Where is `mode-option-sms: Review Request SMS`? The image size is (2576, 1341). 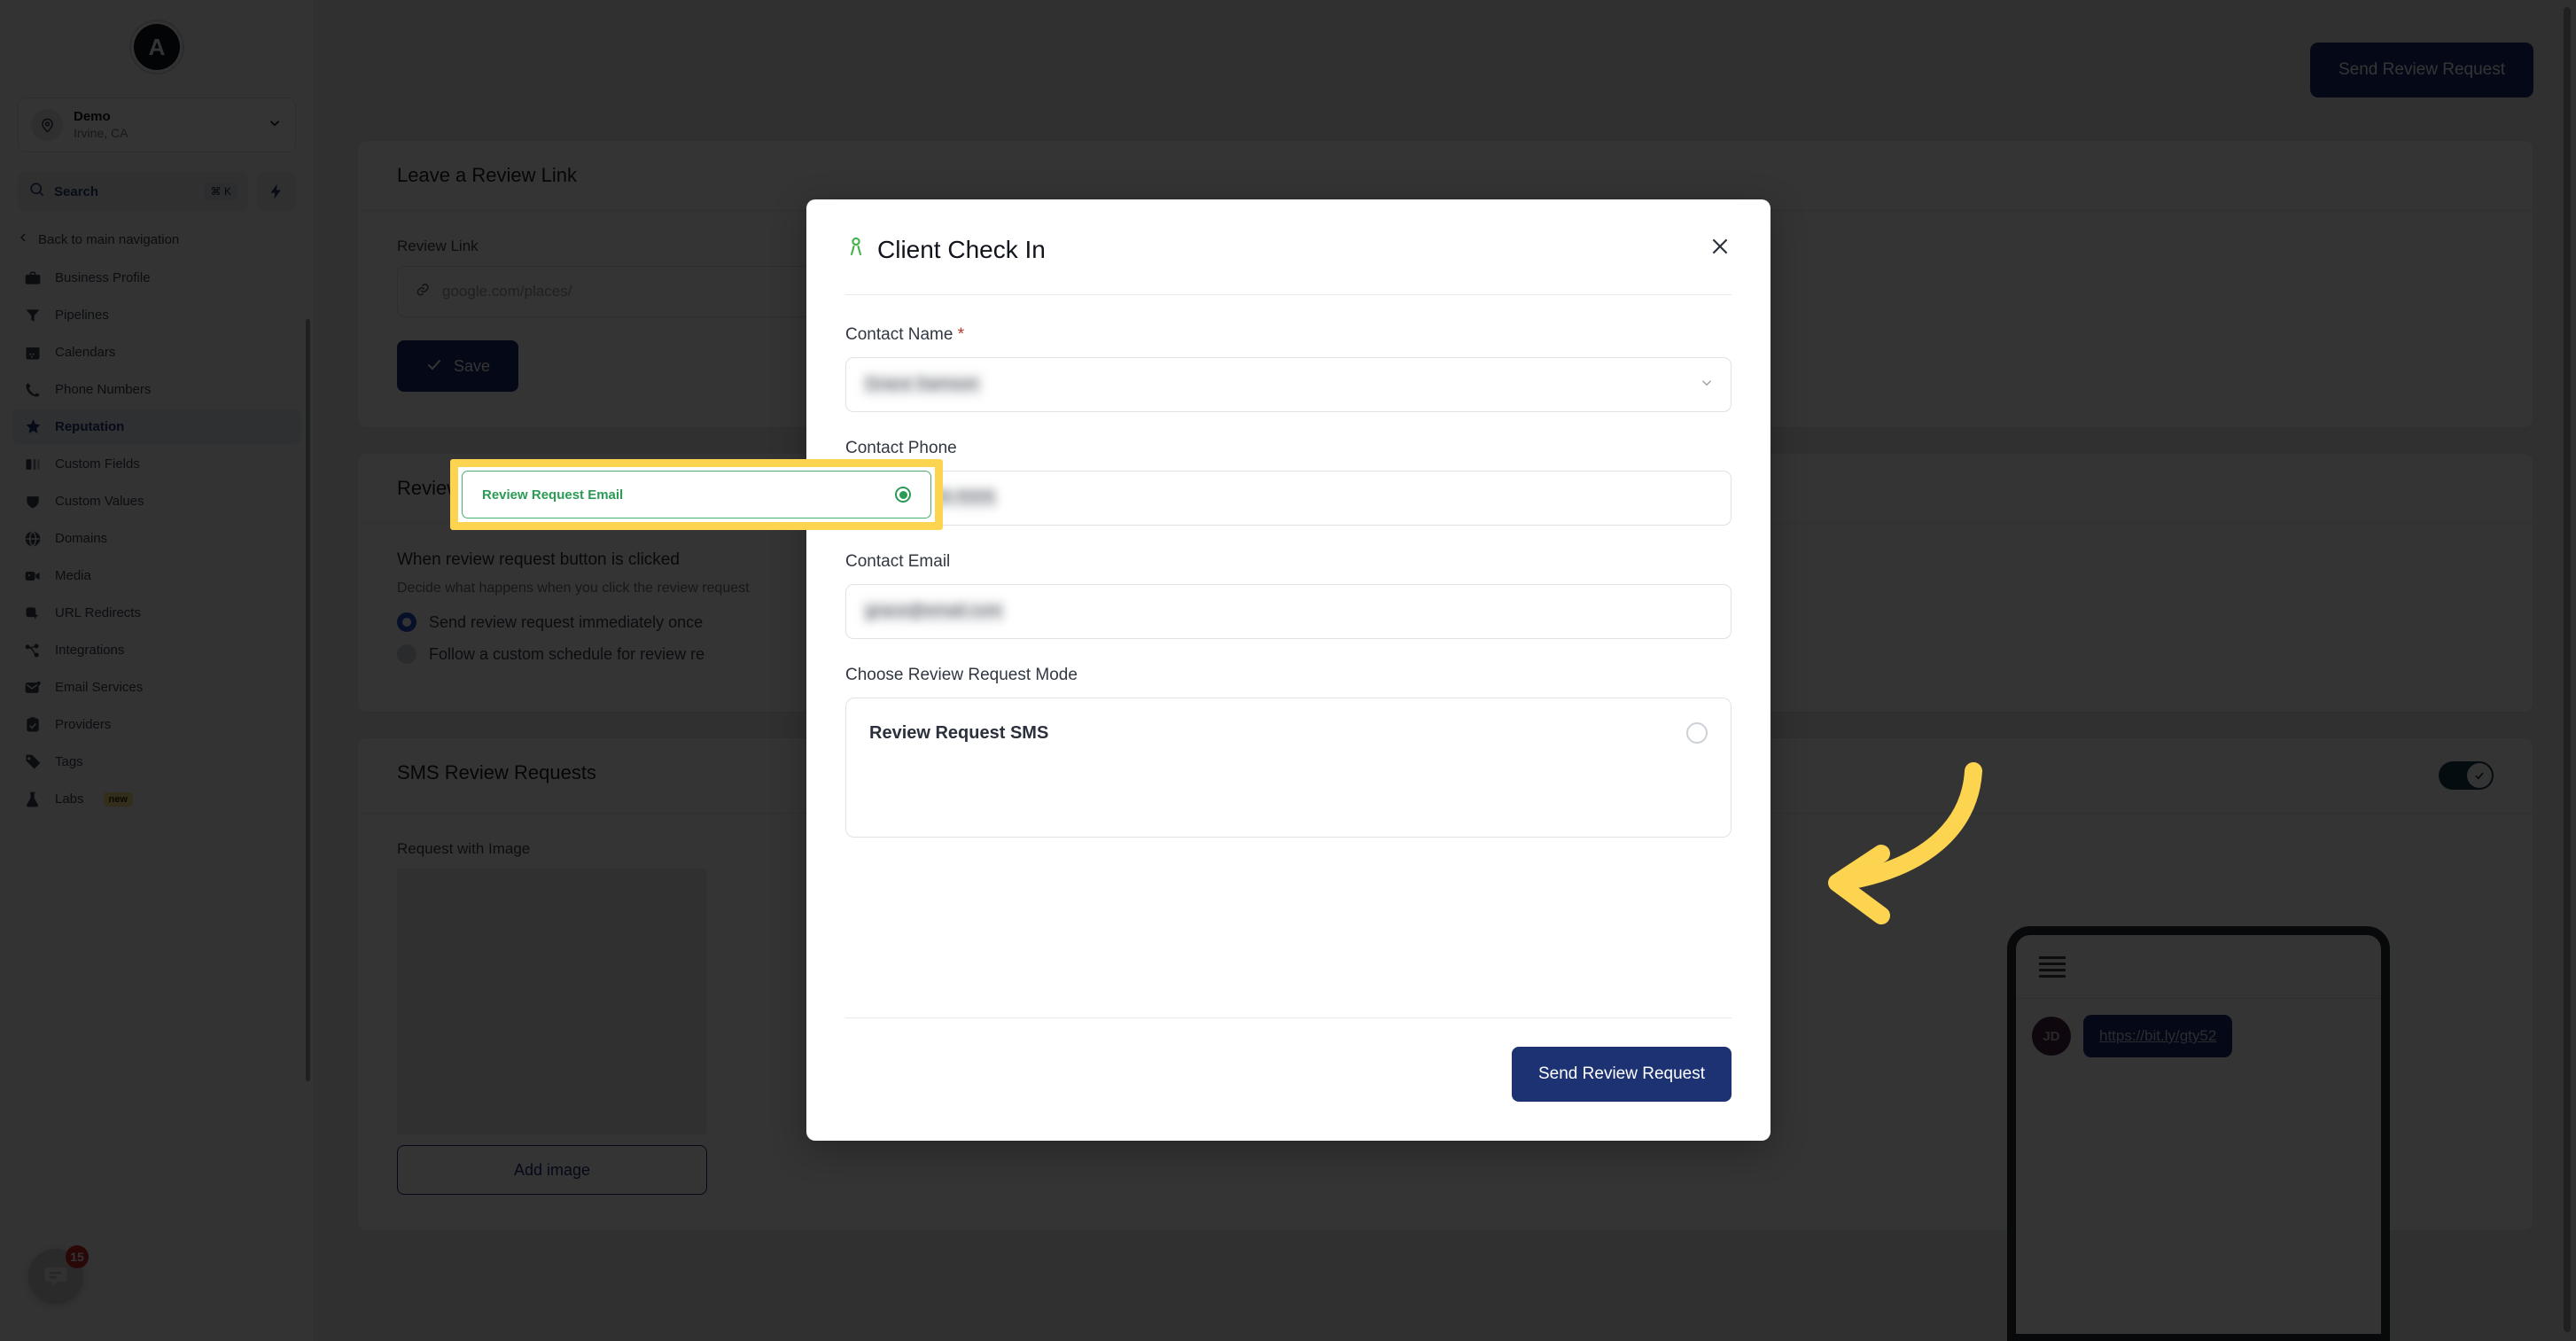 mode-option-sms: Review Request SMS is located at coordinates (1288, 733).